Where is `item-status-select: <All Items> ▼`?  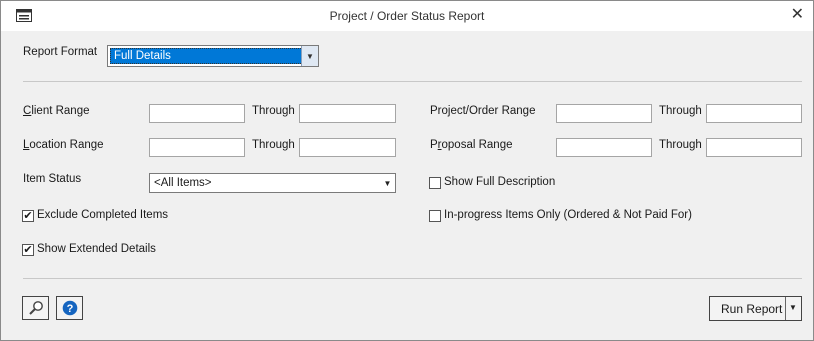
item-status-select: <All Items> ▼ is located at coordinates (272, 183).